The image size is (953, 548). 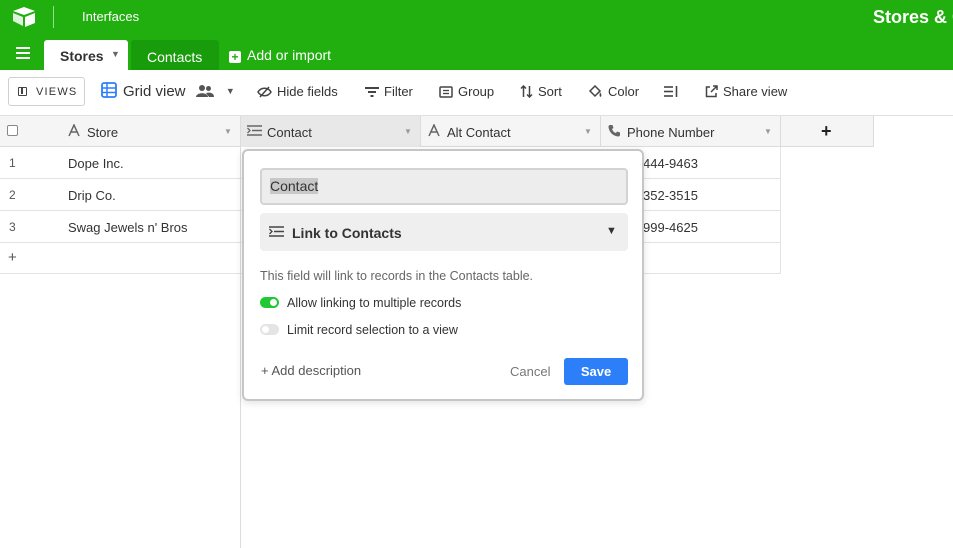 I want to click on app-top-bar: Interfaces Stores & C, so click(x=476, y=18).